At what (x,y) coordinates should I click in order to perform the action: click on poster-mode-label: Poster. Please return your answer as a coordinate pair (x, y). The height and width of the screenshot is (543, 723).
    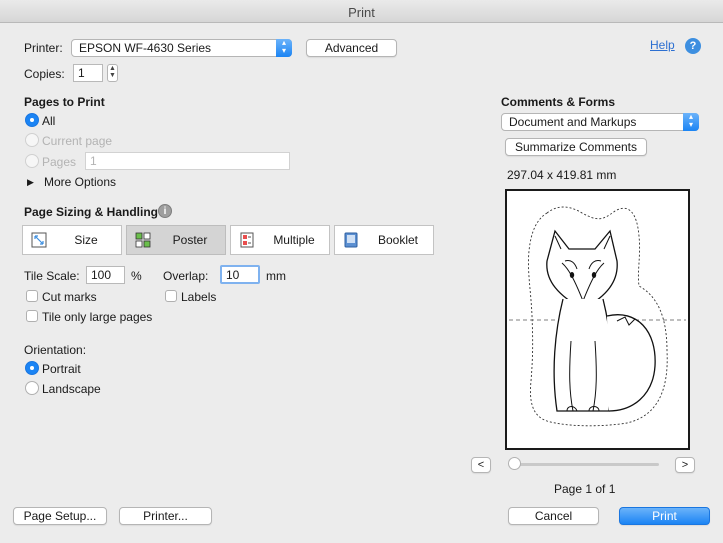
    Looking at the image, I should click on (190, 240).